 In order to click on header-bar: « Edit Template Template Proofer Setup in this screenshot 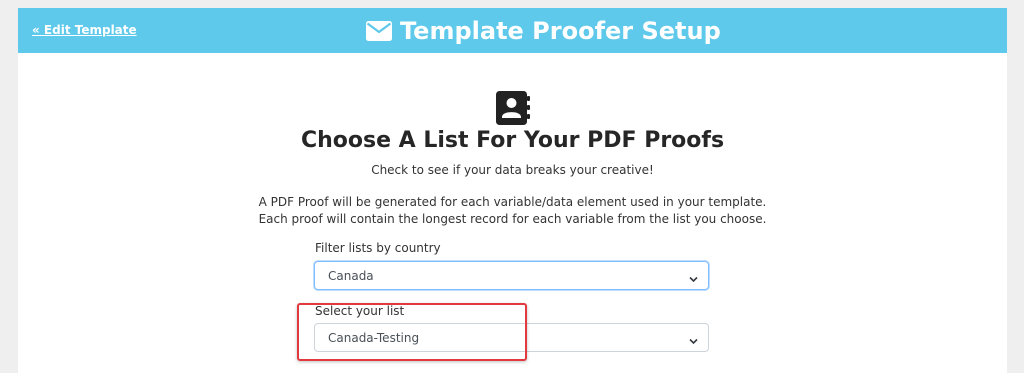, I will do `click(512, 30)`.